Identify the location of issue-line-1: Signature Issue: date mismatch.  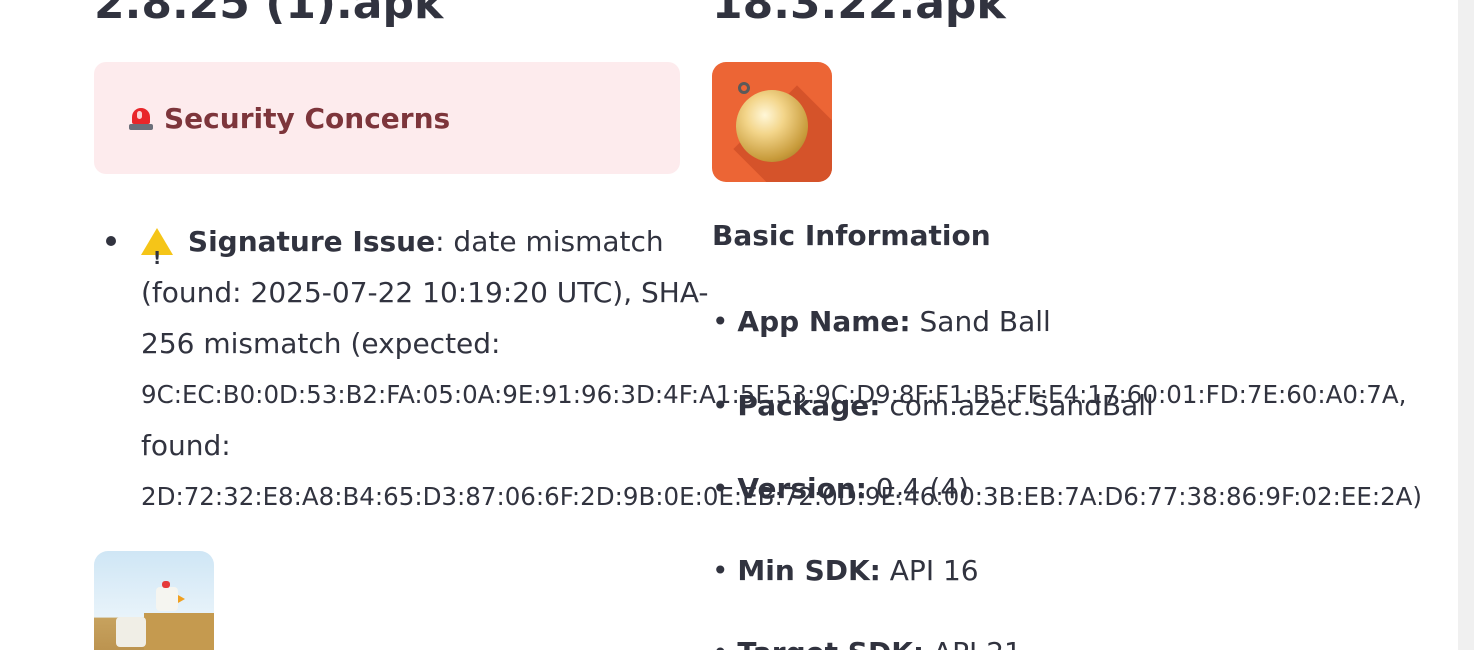
(402, 250).